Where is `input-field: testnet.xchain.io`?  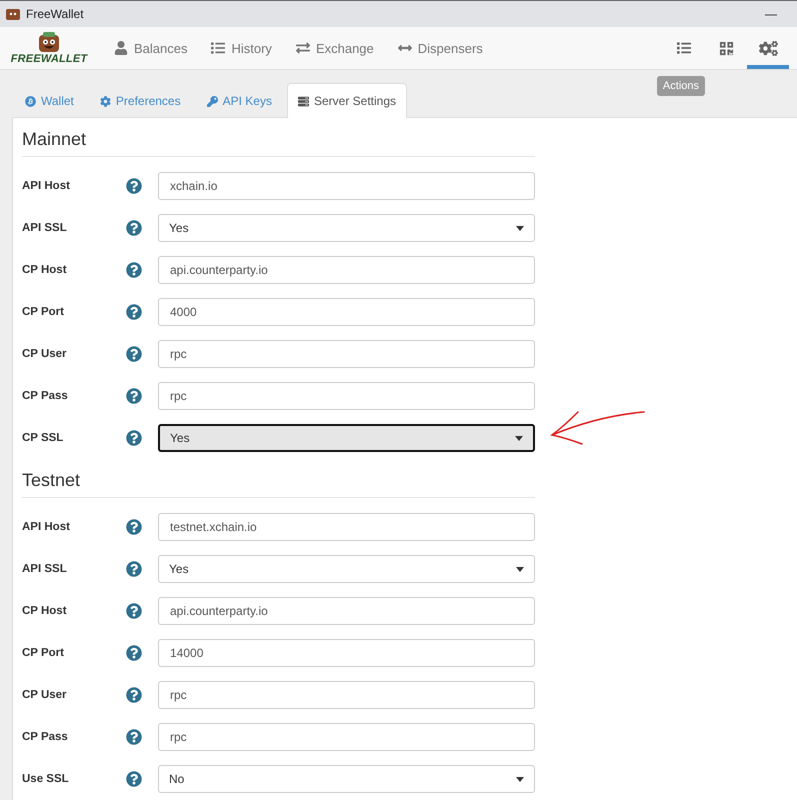 input-field: testnet.xchain.io is located at coordinates (346, 527).